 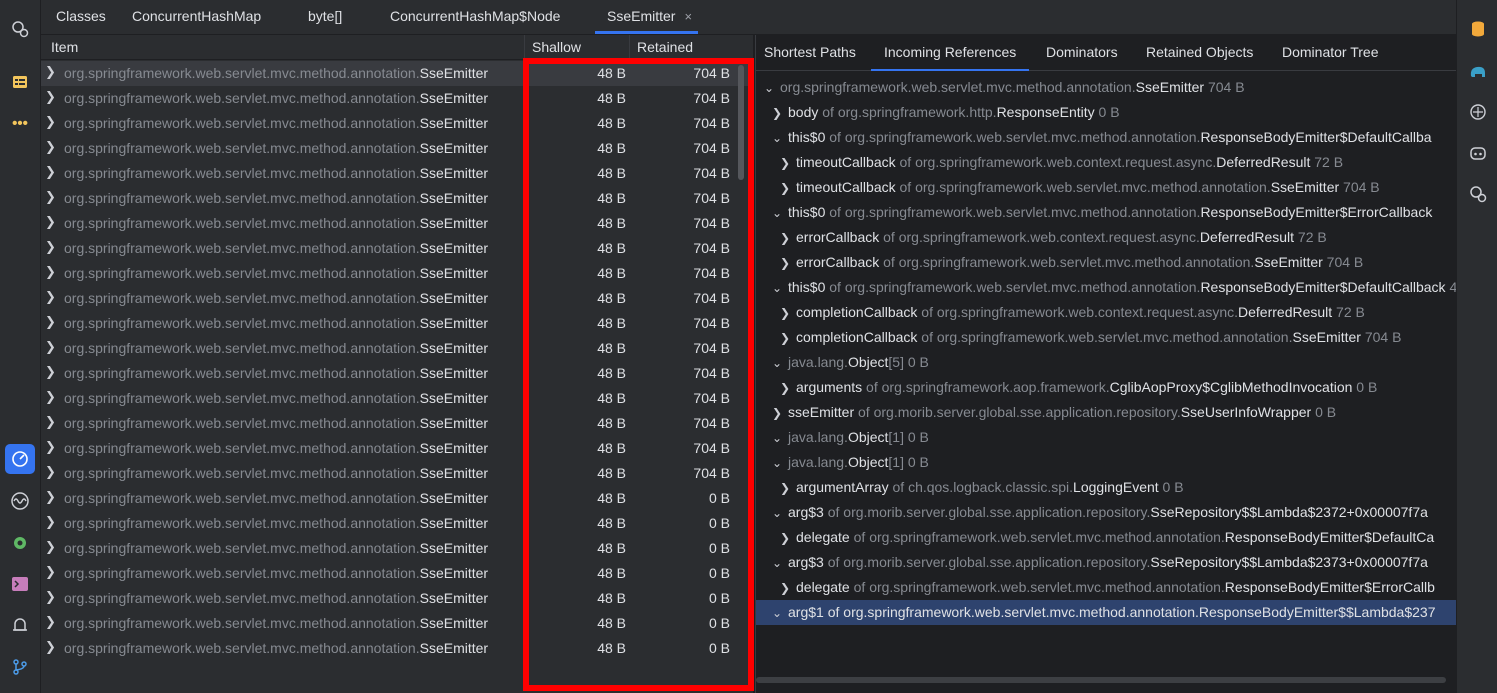 What do you see at coordinates (20, 123) in the screenshot?
I see `more-icon: •••` at bounding box center [20, 123].